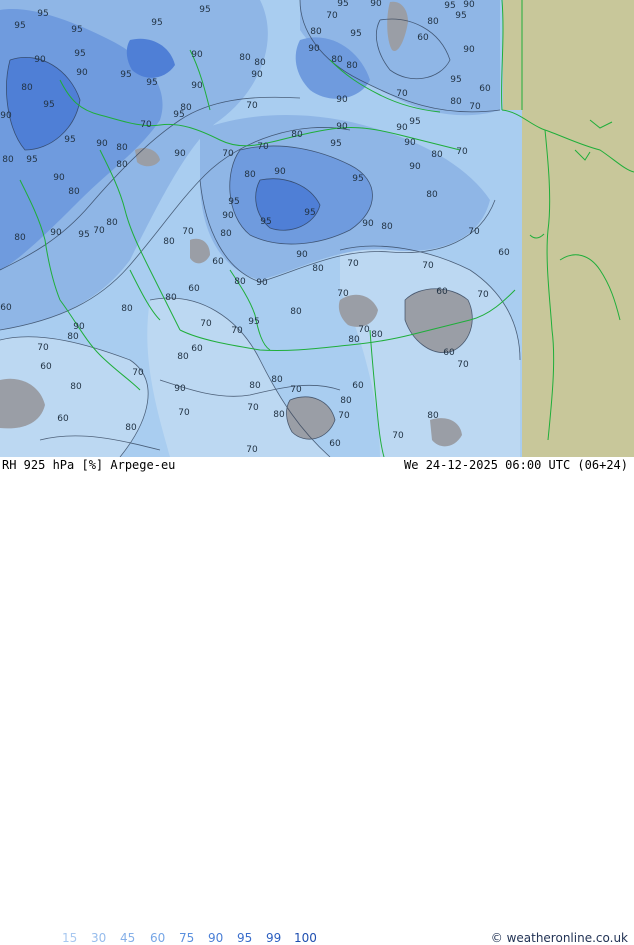 The image size is (634, 945). I want to click on map-title: RH 925 hPa [%] Arpege-eu, so click(89, 465).